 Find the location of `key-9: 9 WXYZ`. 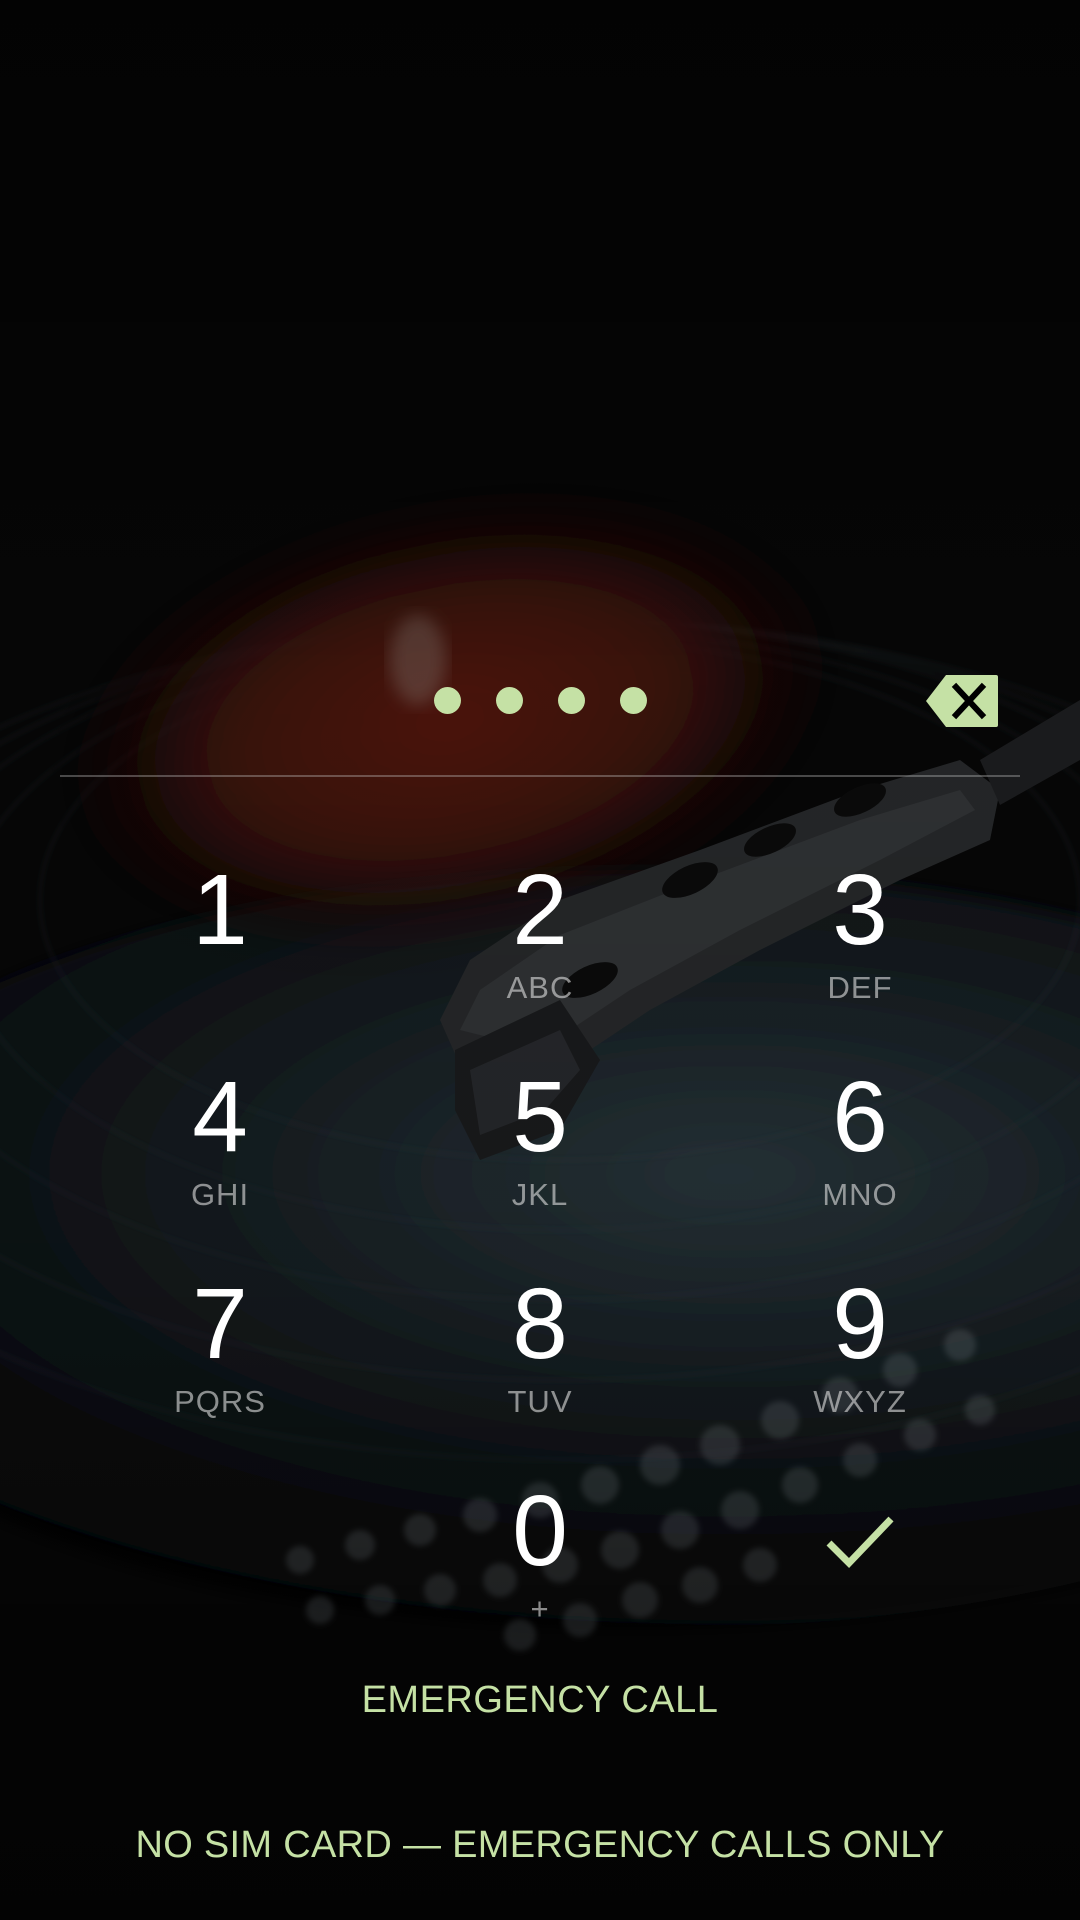

key-9: 9 WXYZ is located at coordinates (860, 1356).